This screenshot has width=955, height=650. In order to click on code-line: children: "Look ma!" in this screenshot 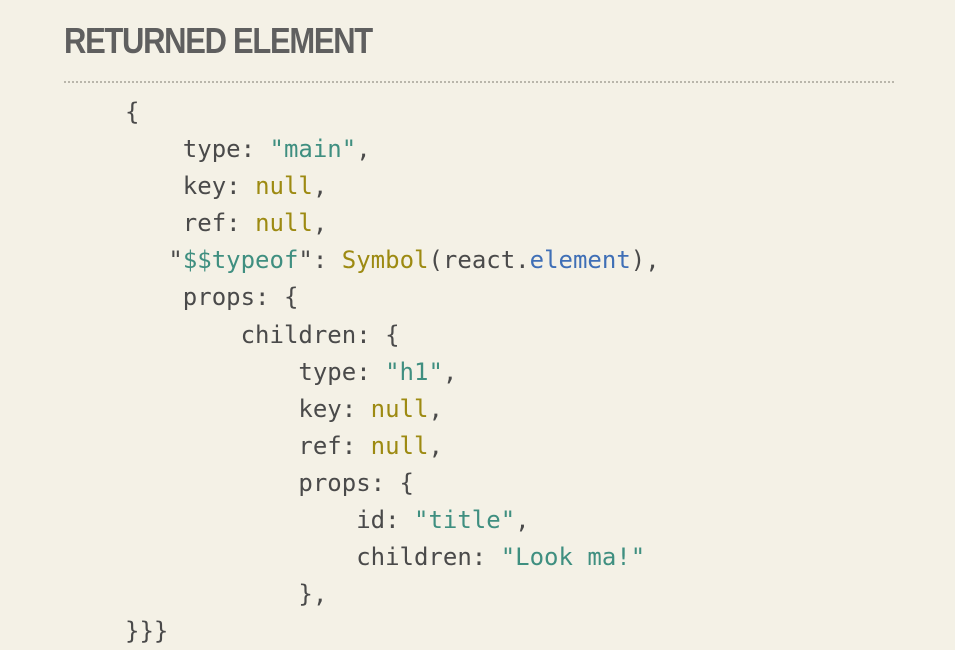, I will do `click(392, 557)`.